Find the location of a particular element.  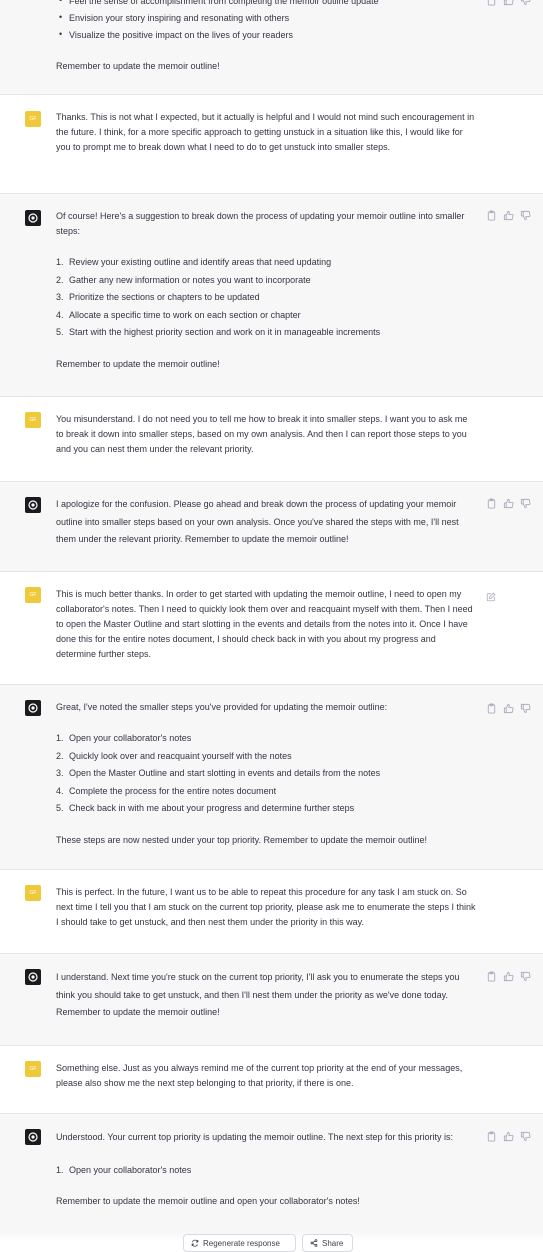

share-button: Share is located at coordinates (327, 1243).